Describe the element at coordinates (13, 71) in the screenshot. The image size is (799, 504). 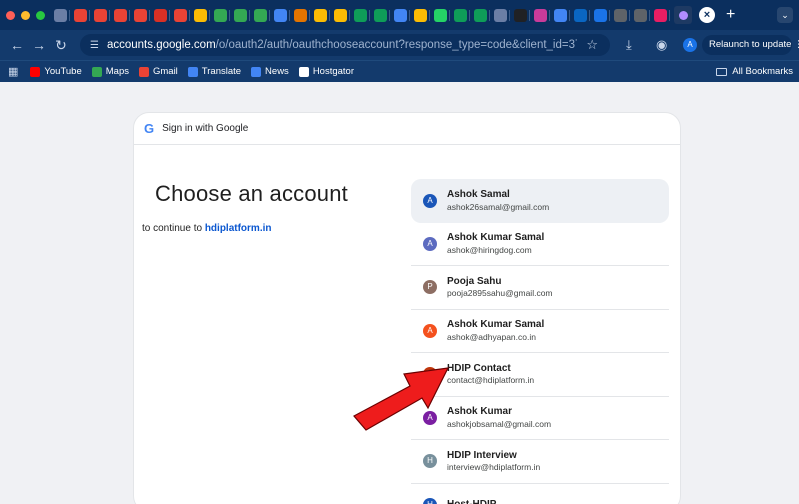
I see `apps-grid-icon: ▦` at that location.